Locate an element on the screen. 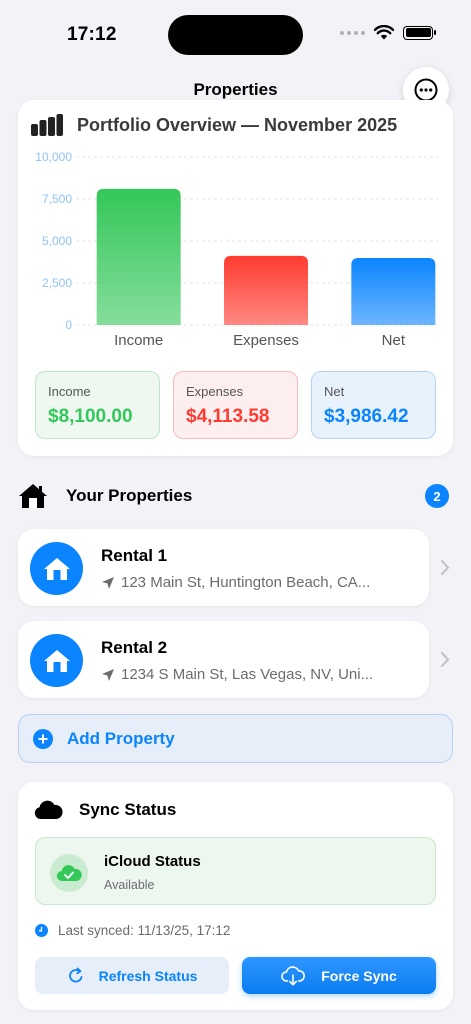 The height and width of the screenshot is (1024, 471). y-tick-label: 7,500 is located at coordinates (57, 199).